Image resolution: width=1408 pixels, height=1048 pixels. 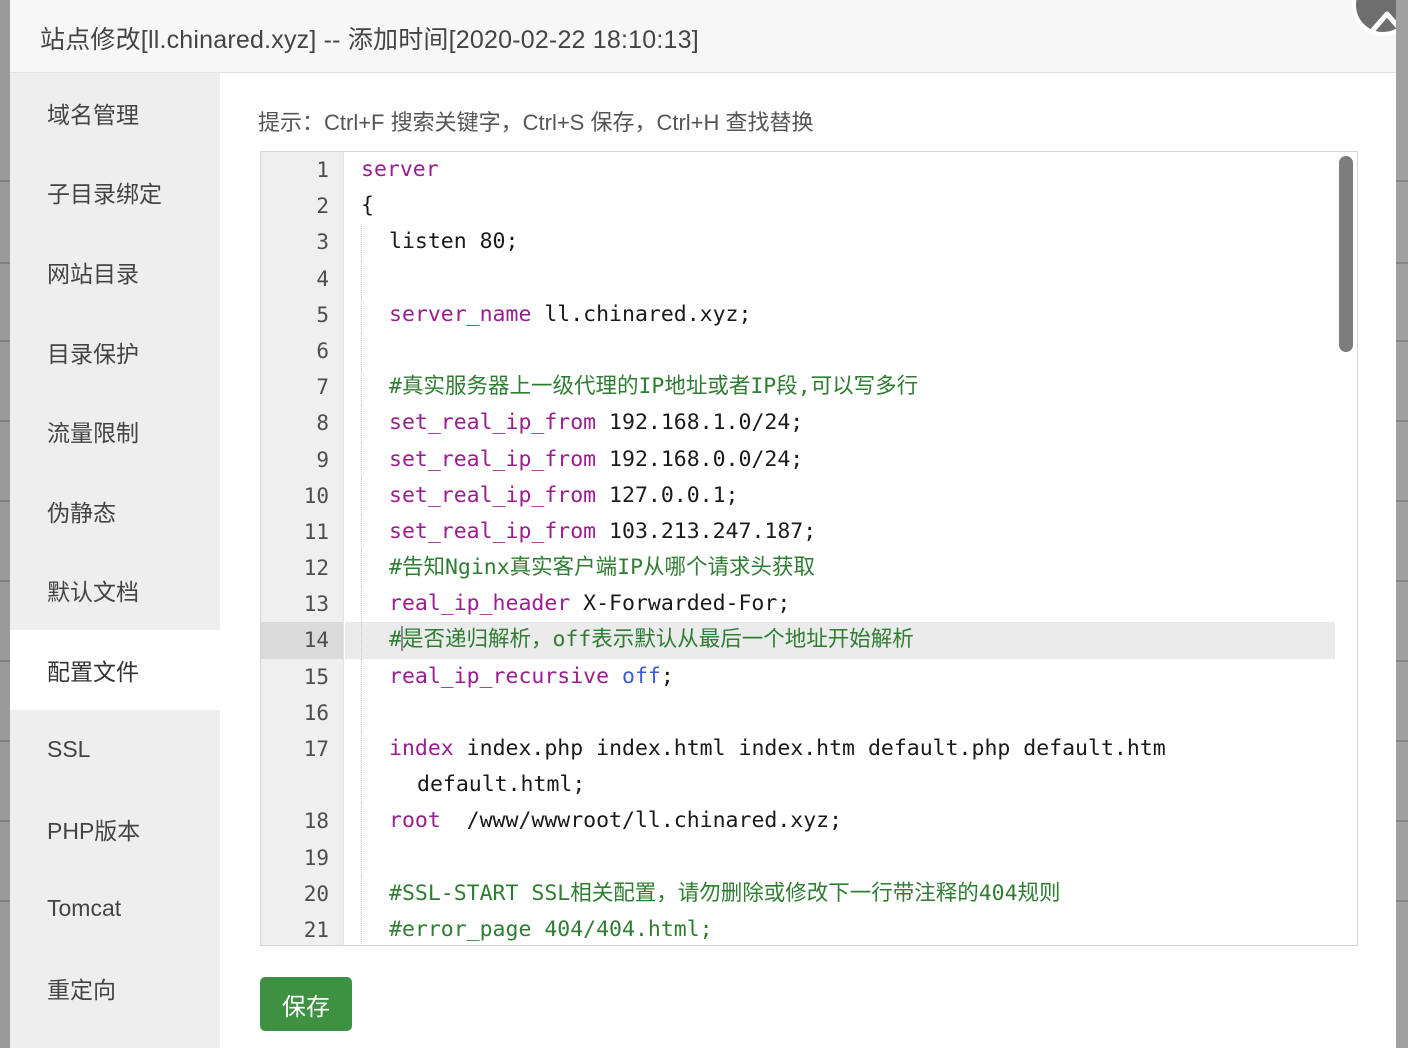 I want to click on sidebar-item-9: PHP版本, so click(x=115, y=829).